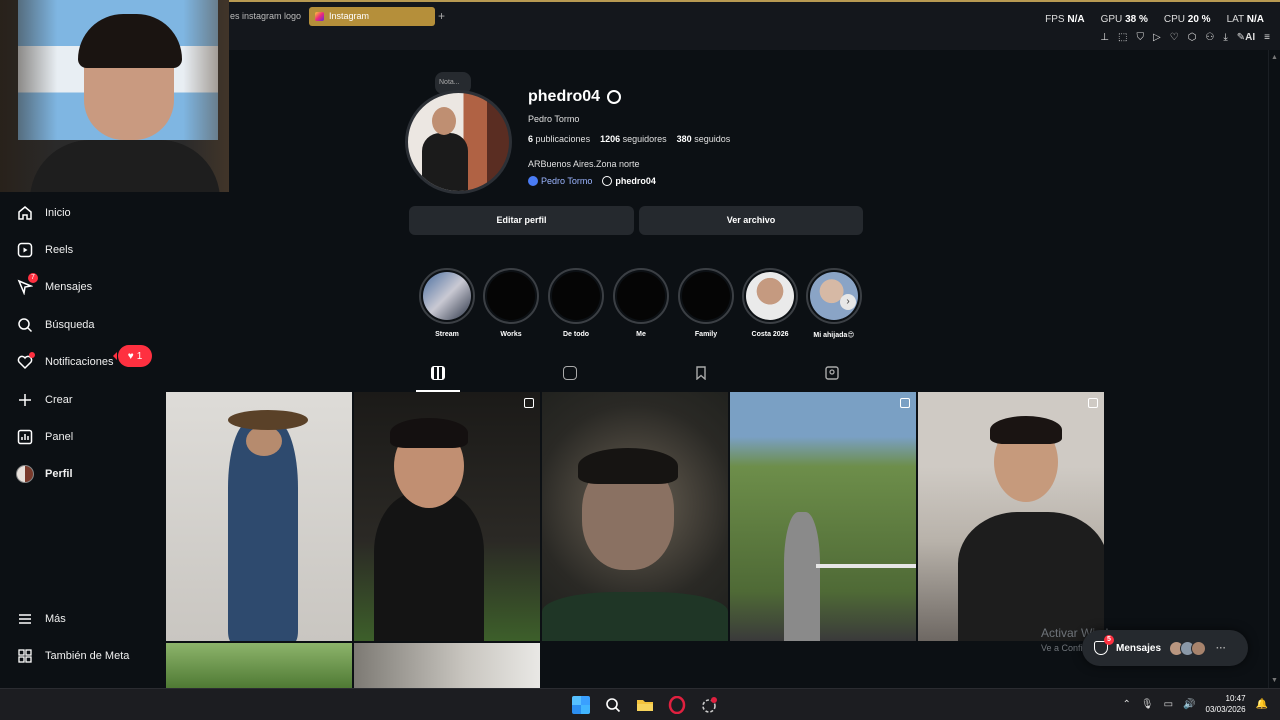 The width and height of the screenshot is (1280, 720). What do you see at coordinates (25, 361) in the screenshot?
I see `heart-icon` at bounding box center [25, 361].